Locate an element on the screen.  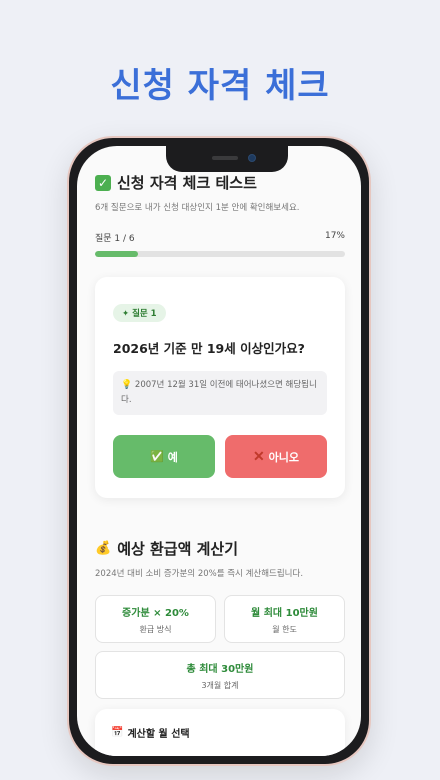
stat-value: 월 최대 10만원 is located at coordinates (284, 613).